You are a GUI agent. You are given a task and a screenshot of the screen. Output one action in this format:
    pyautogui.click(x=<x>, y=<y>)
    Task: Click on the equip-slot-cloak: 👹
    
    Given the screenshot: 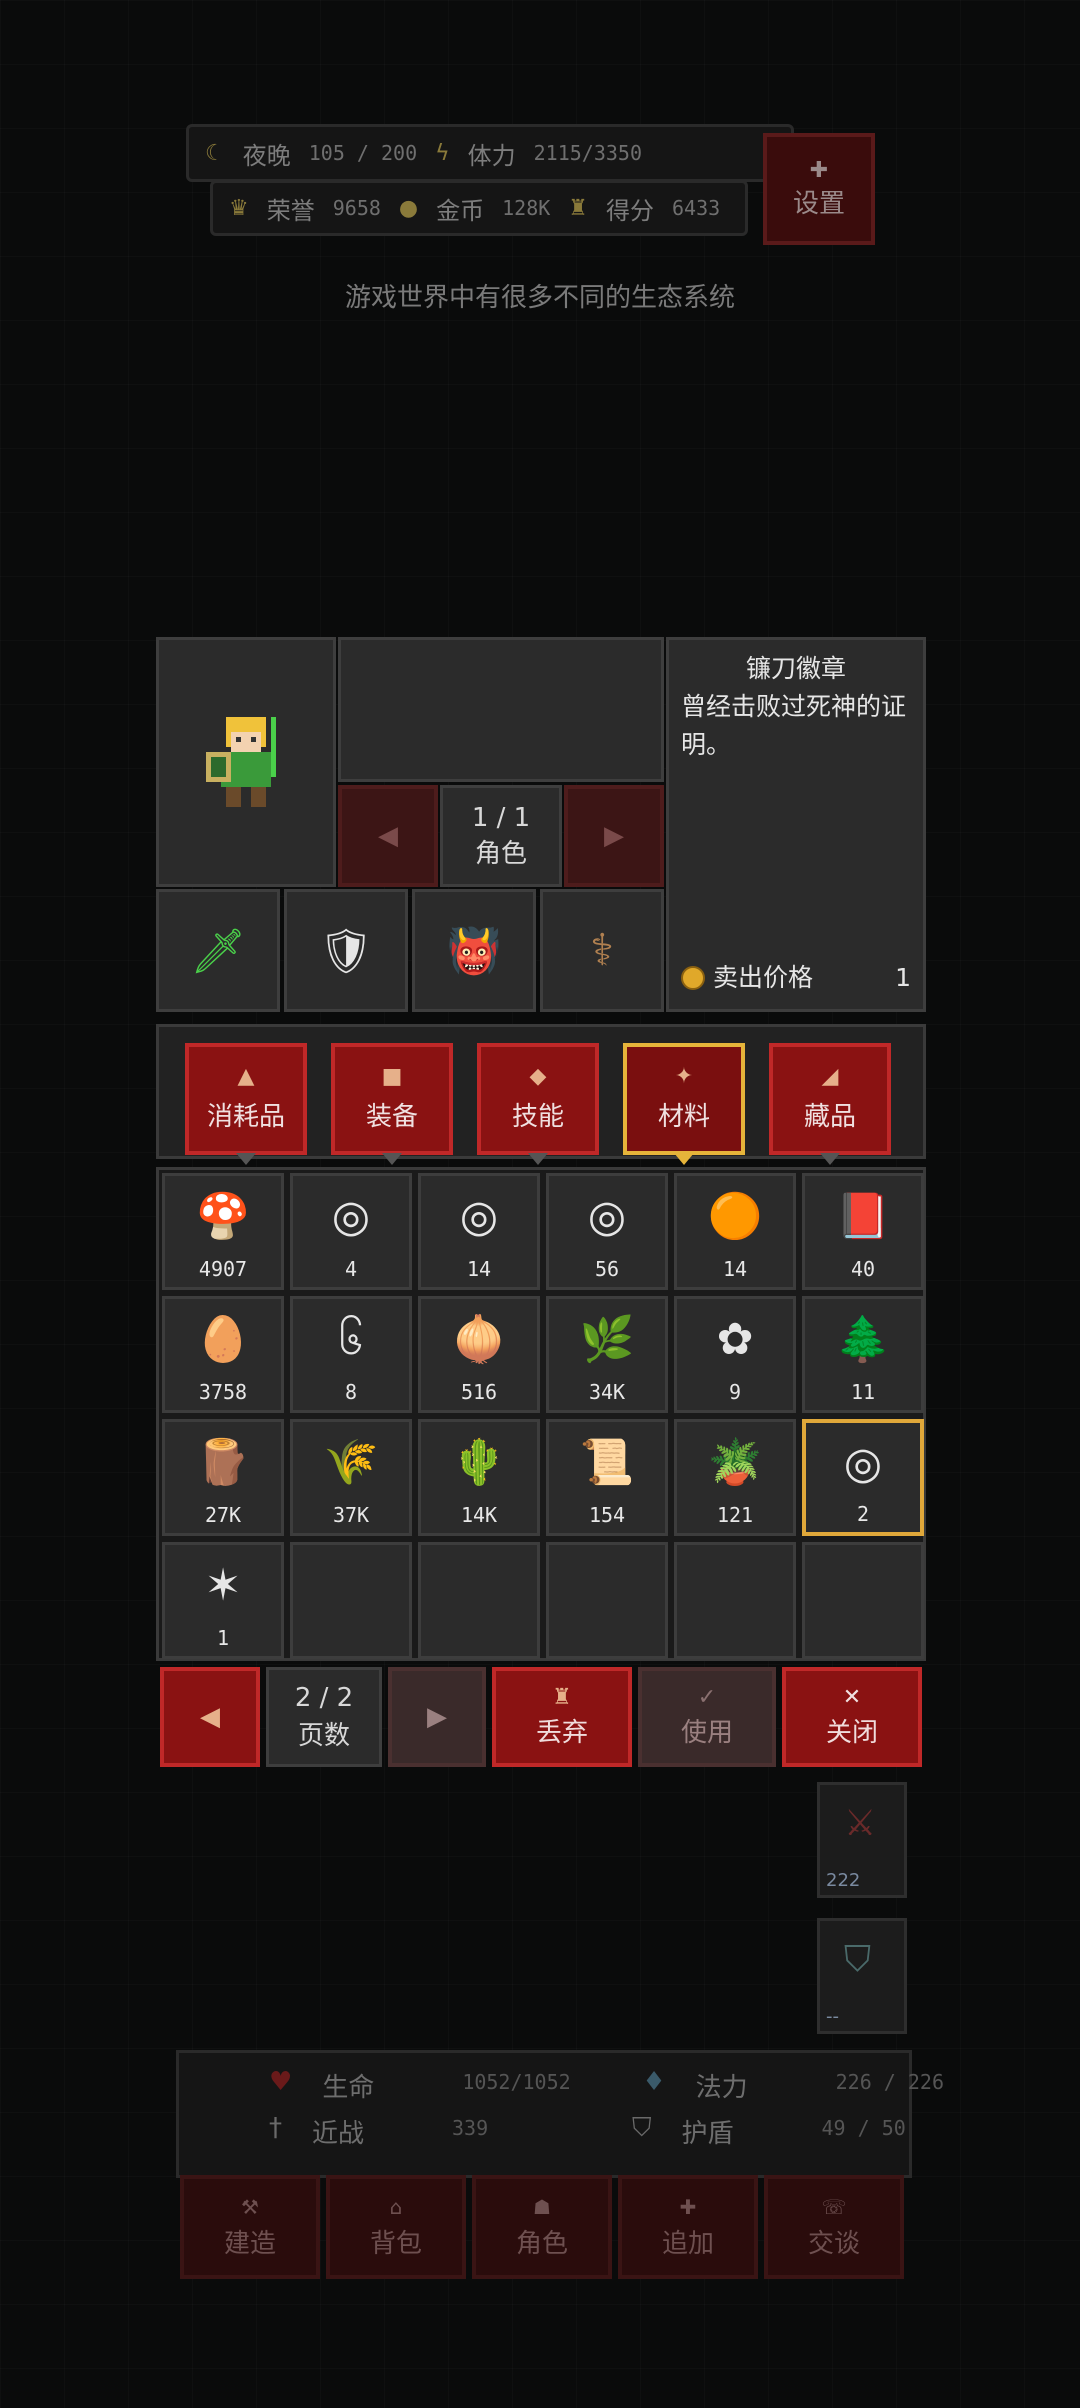 What is the action you would take?
    pyautogui.click(x=474, y=950)
    